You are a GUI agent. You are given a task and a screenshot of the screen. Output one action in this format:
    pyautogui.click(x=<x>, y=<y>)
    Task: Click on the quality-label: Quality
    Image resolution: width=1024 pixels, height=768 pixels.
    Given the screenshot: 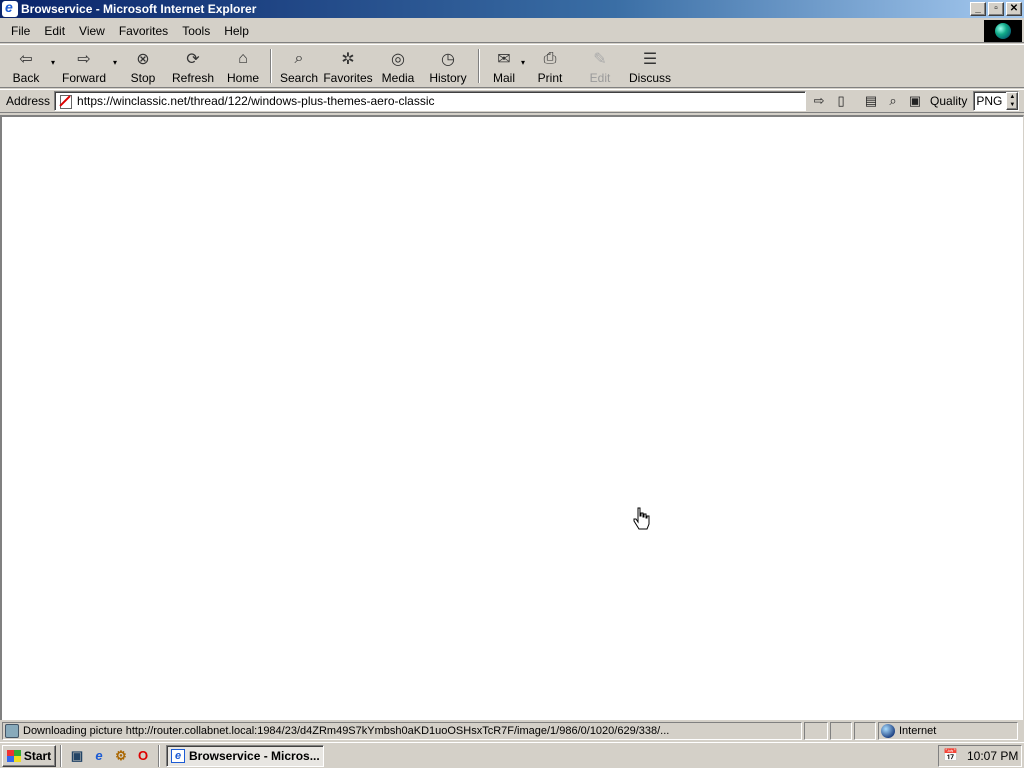 What is the action you would take?
    pyautogui.click(x=949, y=101)
    